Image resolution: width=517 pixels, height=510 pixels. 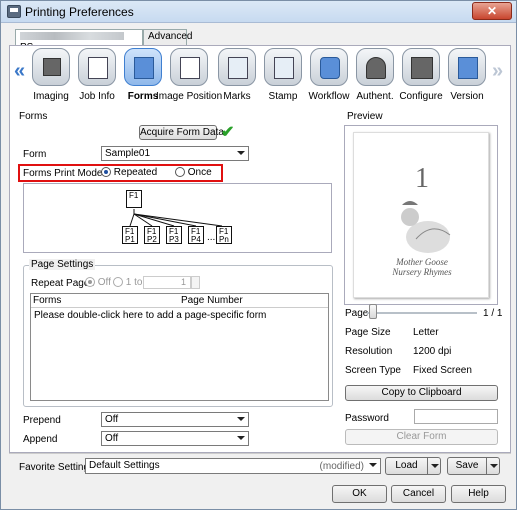 I want to click on repeat-range-radio, so click(x=118, y=282).